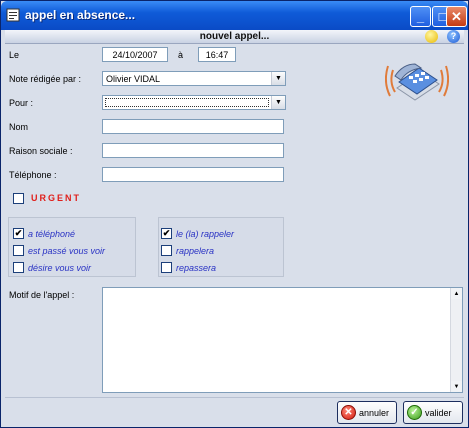 The height and width of the screenshot is (428, 469). I want to click on check-icon: ✓, so click(414, 412).